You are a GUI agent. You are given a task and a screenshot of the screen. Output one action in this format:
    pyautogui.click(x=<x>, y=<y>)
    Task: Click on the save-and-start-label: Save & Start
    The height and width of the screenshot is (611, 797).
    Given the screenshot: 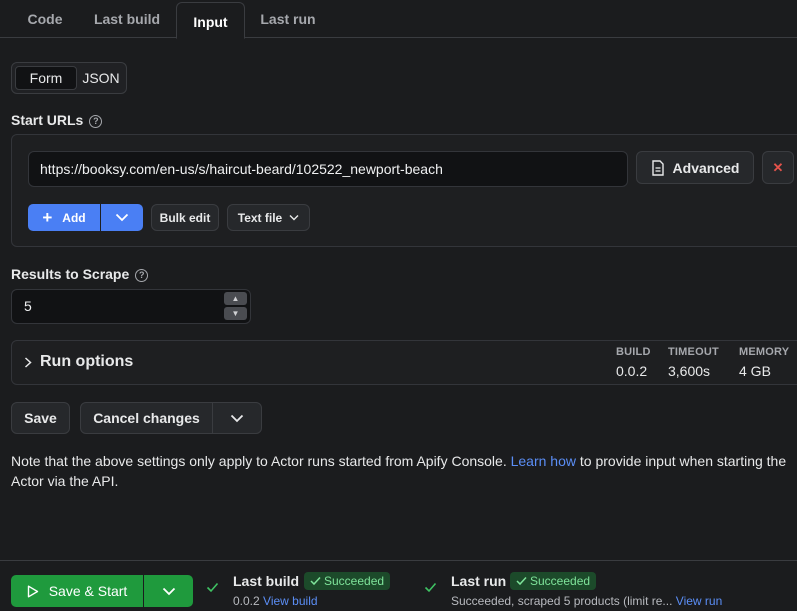 What is the action you would take?
    pyautogui.click(x=88, y=591)
    